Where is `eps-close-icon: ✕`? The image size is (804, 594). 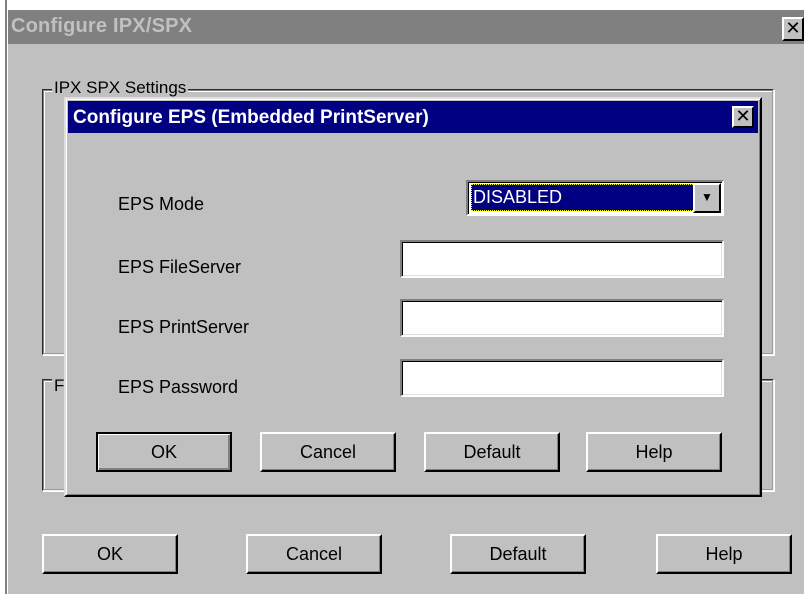 eps-close-icon: ✕ is located at coordinates (743, 117).